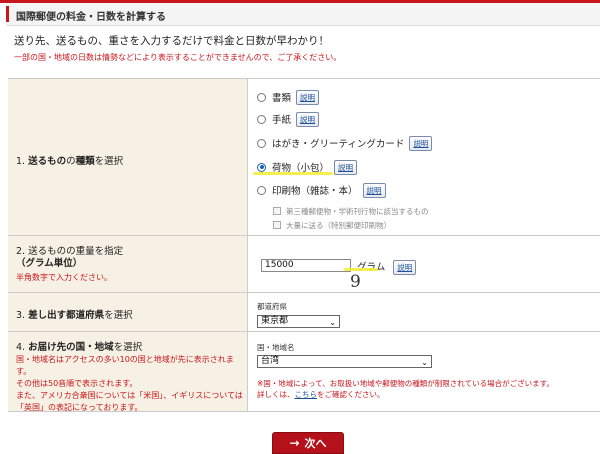 This screenshot has height=454, width=600. What do you see at coordinates (272, 306) in the screenshot?
I see `prefecture-field-label: 都道府県` at bounding box center [272, 306].